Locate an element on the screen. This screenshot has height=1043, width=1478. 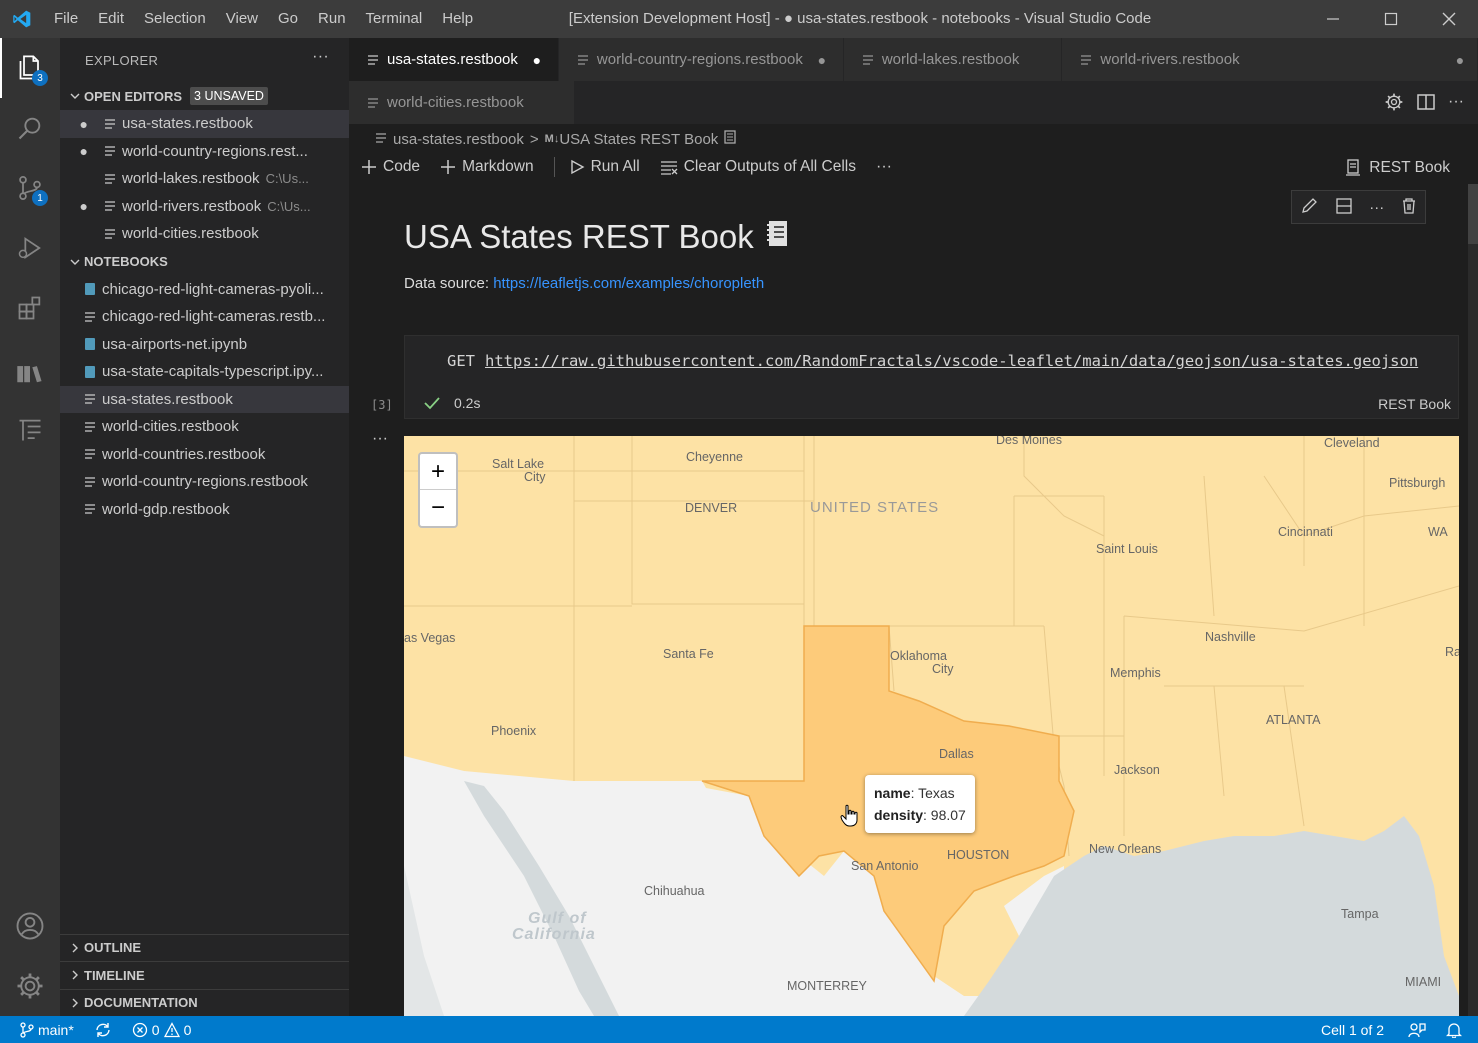
zoom-out-button: − is located at coordinates (438, 508).